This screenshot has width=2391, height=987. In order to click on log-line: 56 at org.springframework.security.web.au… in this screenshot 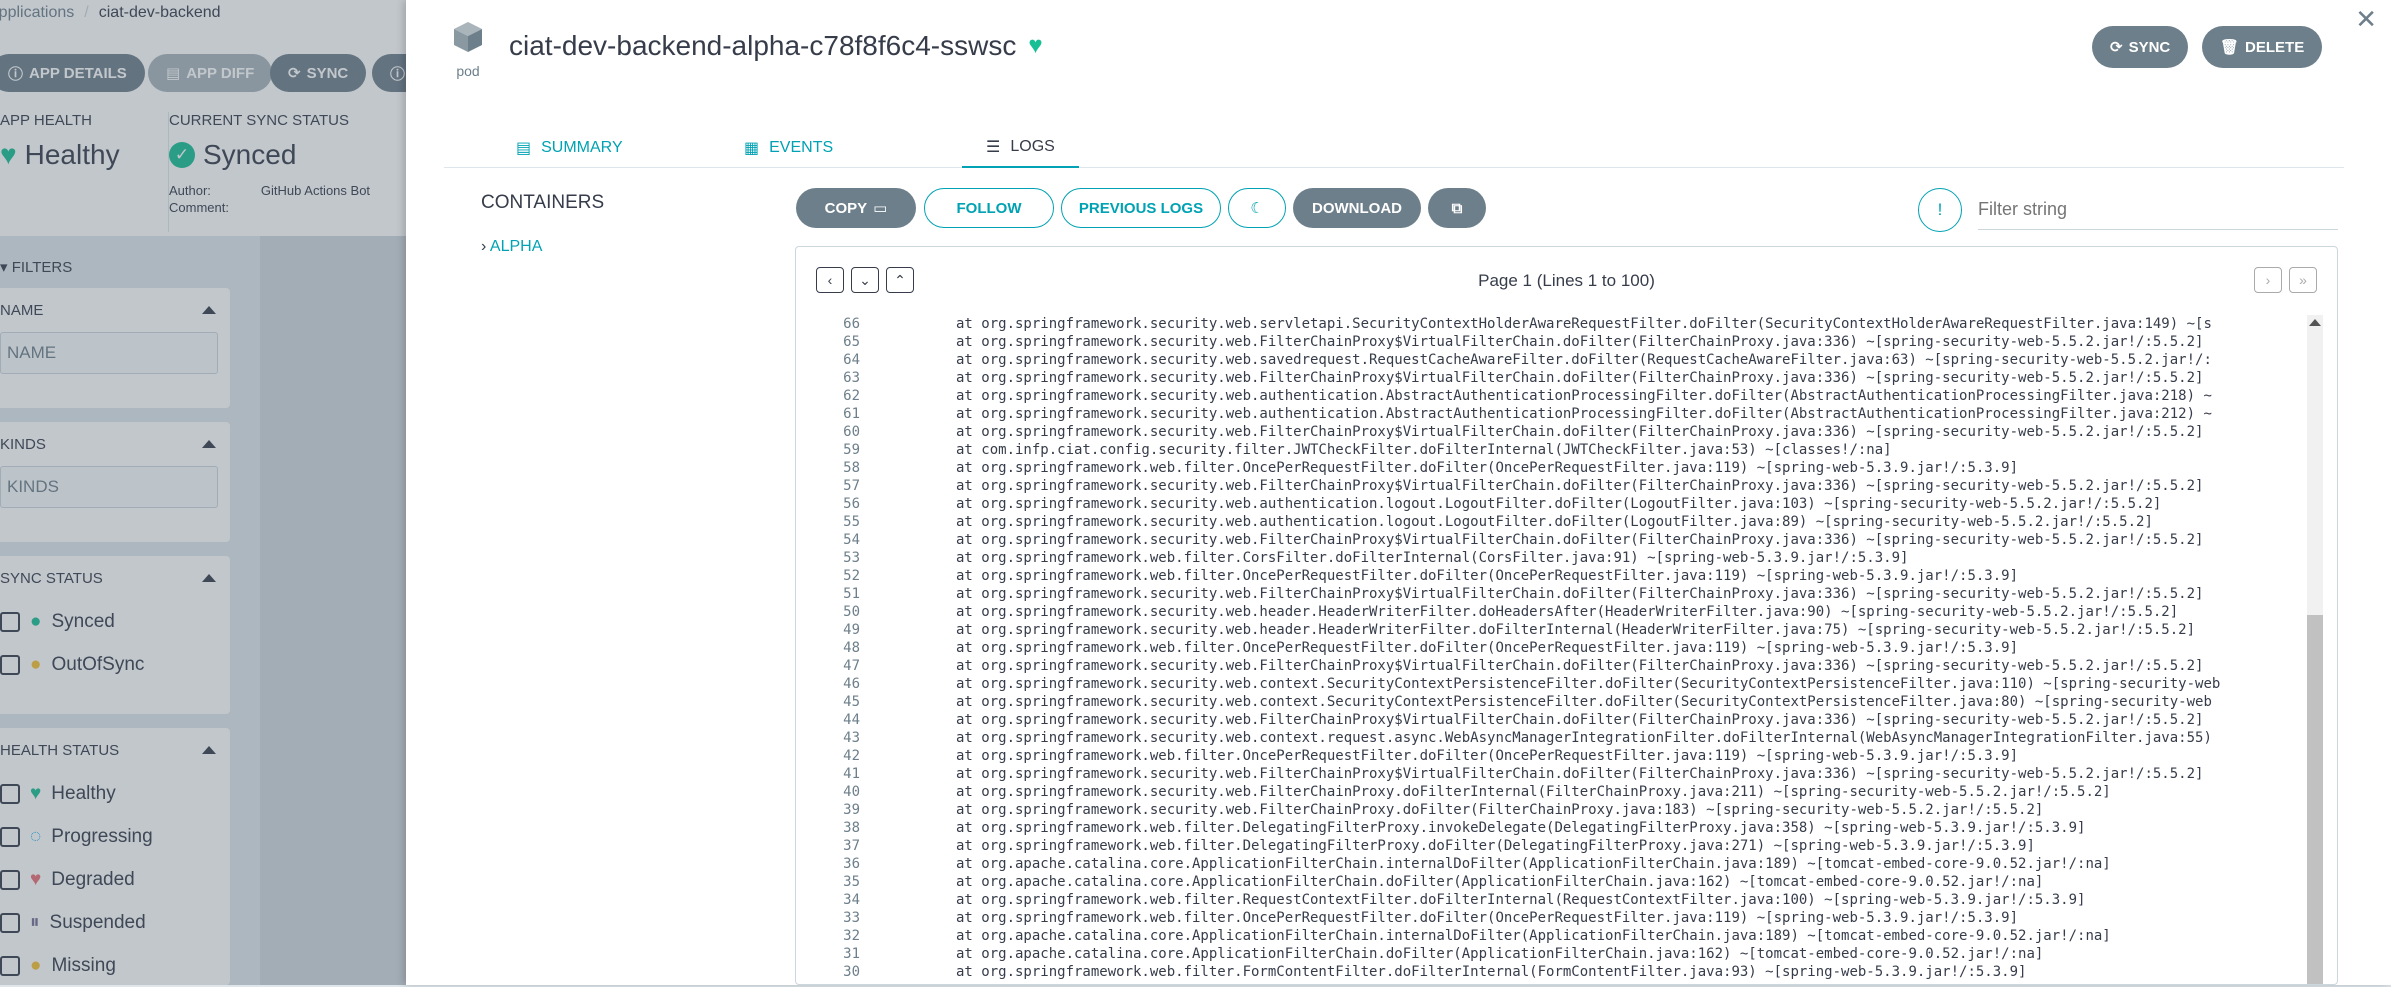, I will do `click(1552, 504)`.